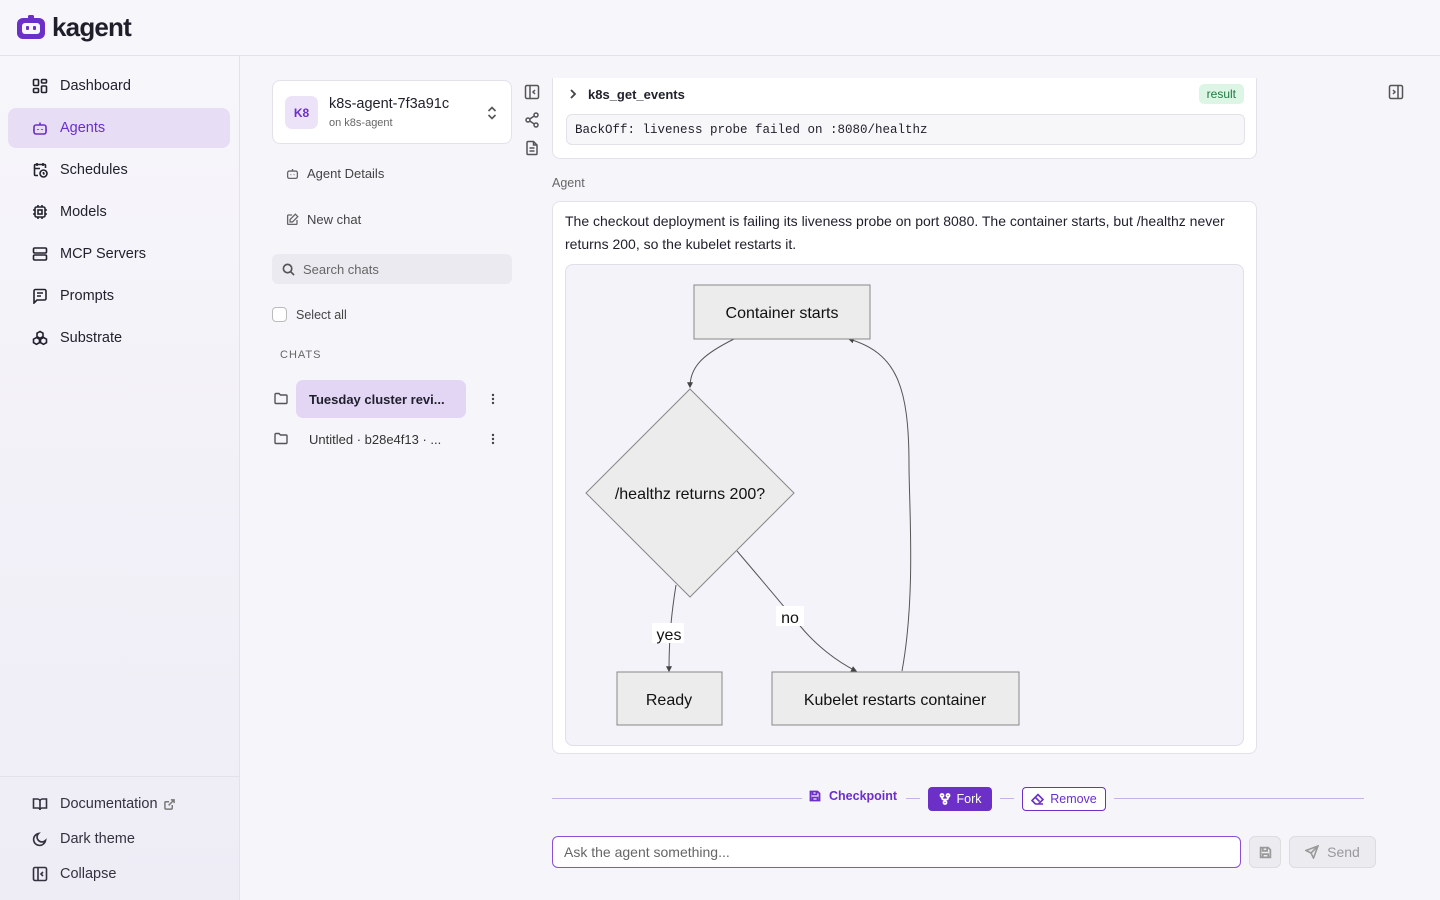 The image size is (1440, 900). I want to click on chevron-right-icon, so click(573, 94).